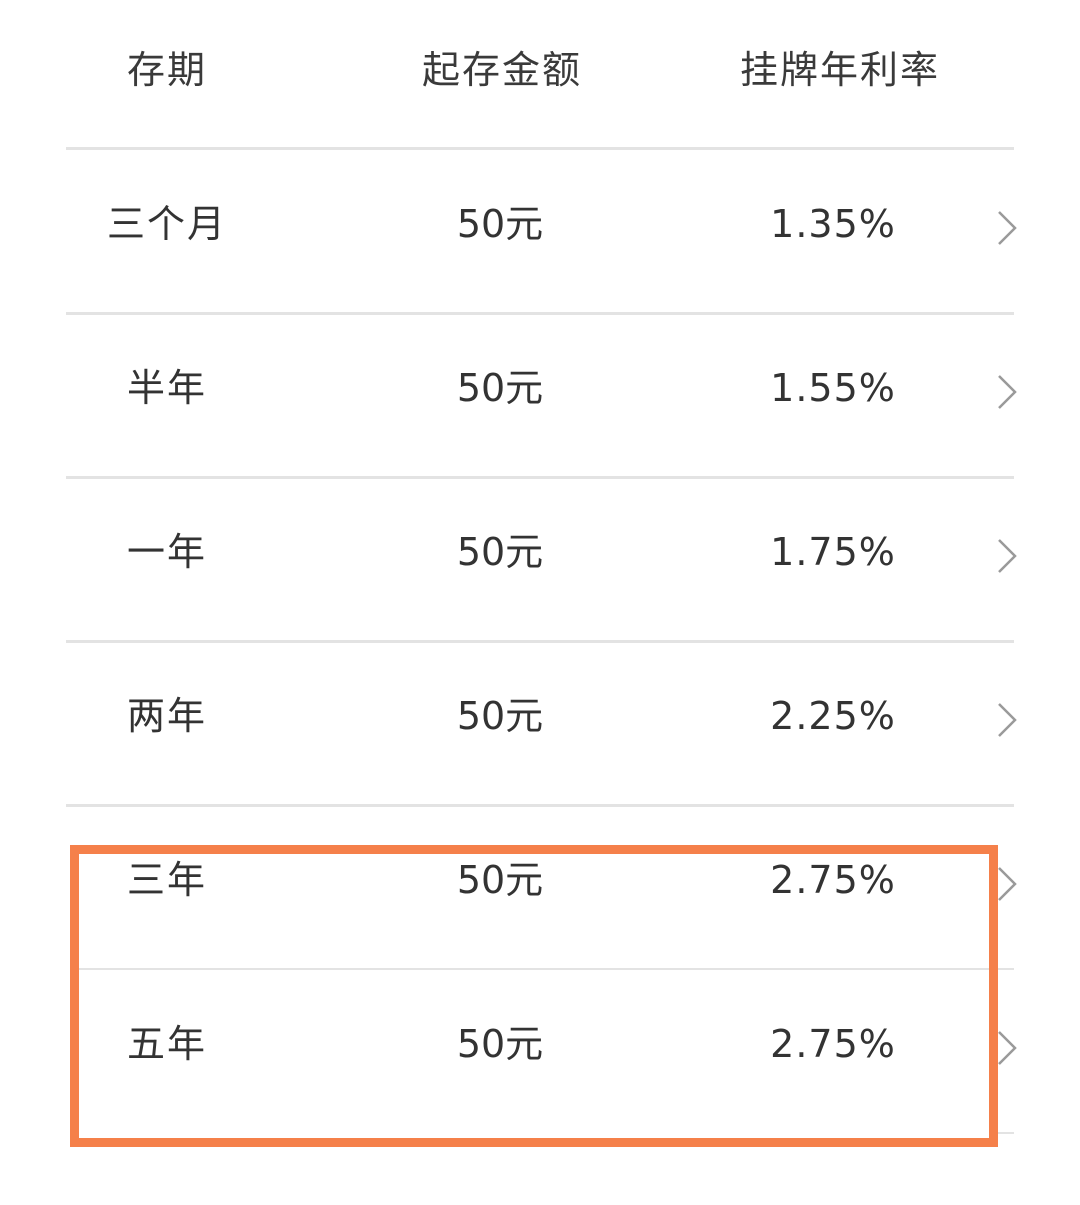 The image size is (1080, 1205). I want to click on term-cell: 两年, so click(167, 716).